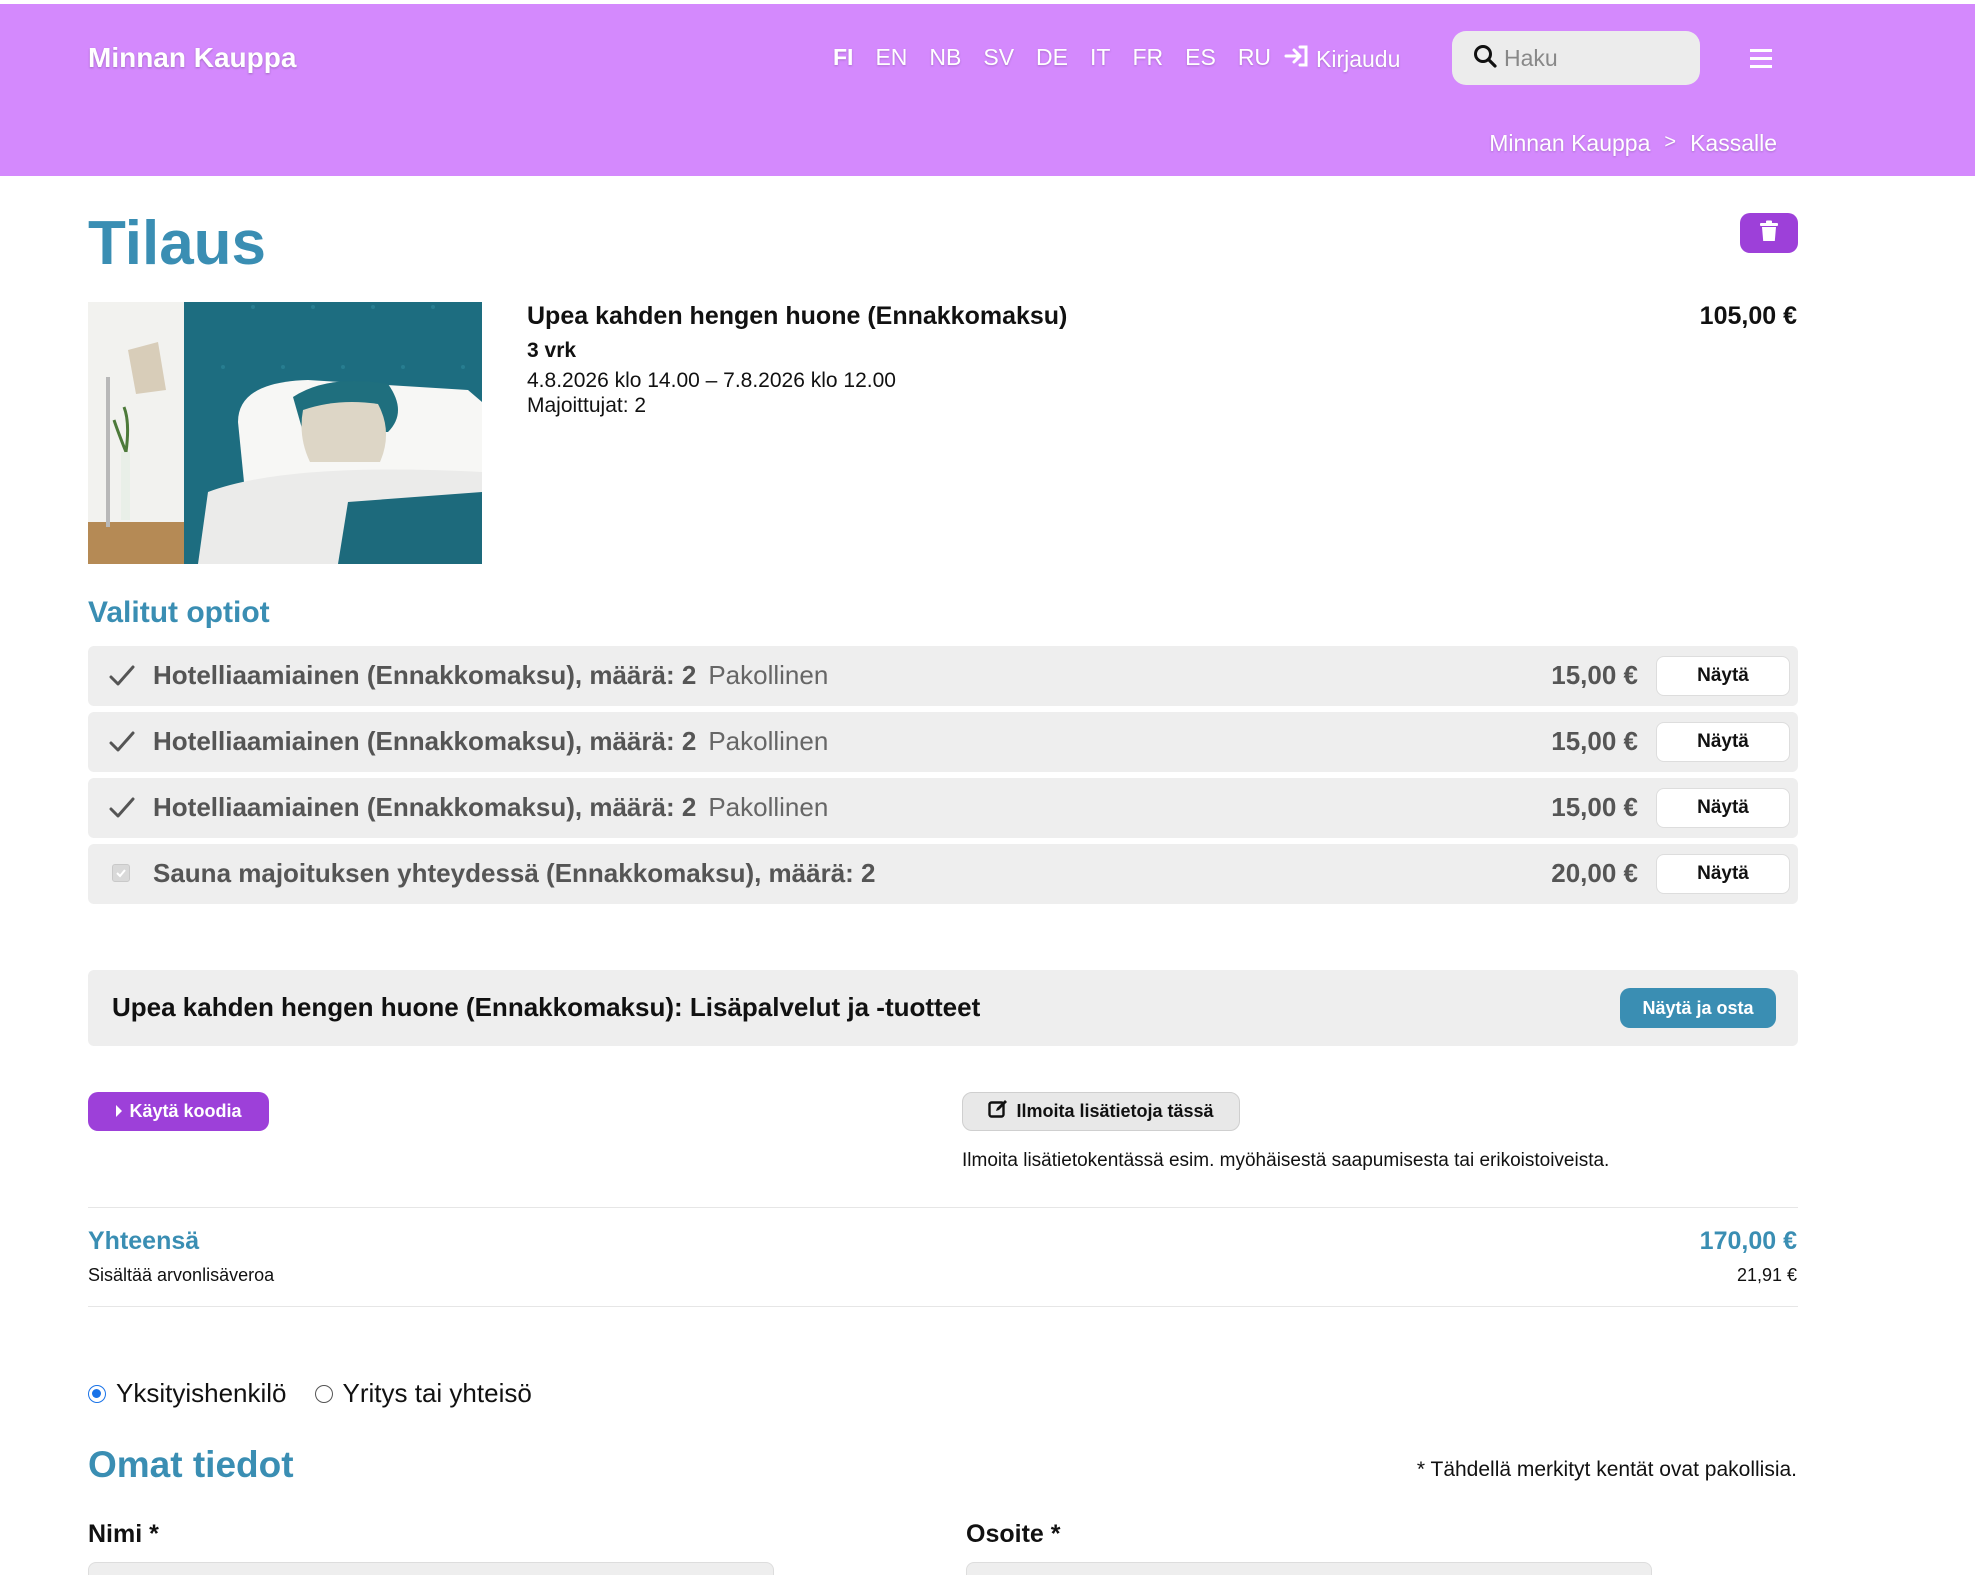 This screenshot has height=1575, width=1975. What do you see at coordinates (323, 1393) in the screenshot?
I see `radio-button` at bounding box center [323, 1393].